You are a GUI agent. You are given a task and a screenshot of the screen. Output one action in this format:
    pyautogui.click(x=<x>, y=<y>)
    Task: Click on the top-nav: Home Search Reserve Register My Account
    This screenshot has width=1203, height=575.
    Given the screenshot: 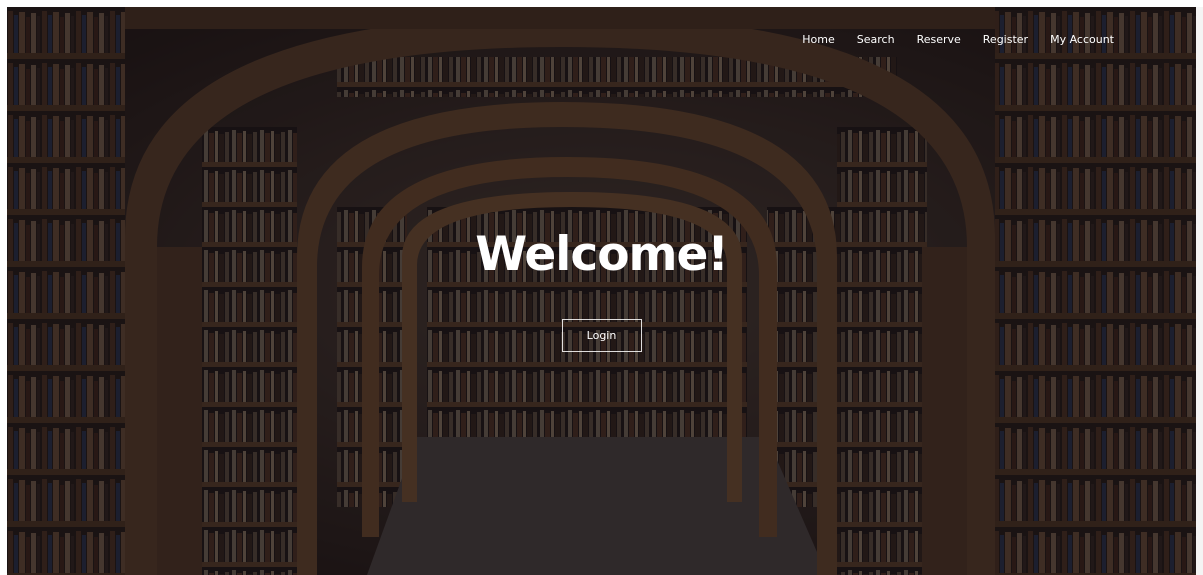 What is the action you would take?
    pyautogui.click(x=958, y=39)
    